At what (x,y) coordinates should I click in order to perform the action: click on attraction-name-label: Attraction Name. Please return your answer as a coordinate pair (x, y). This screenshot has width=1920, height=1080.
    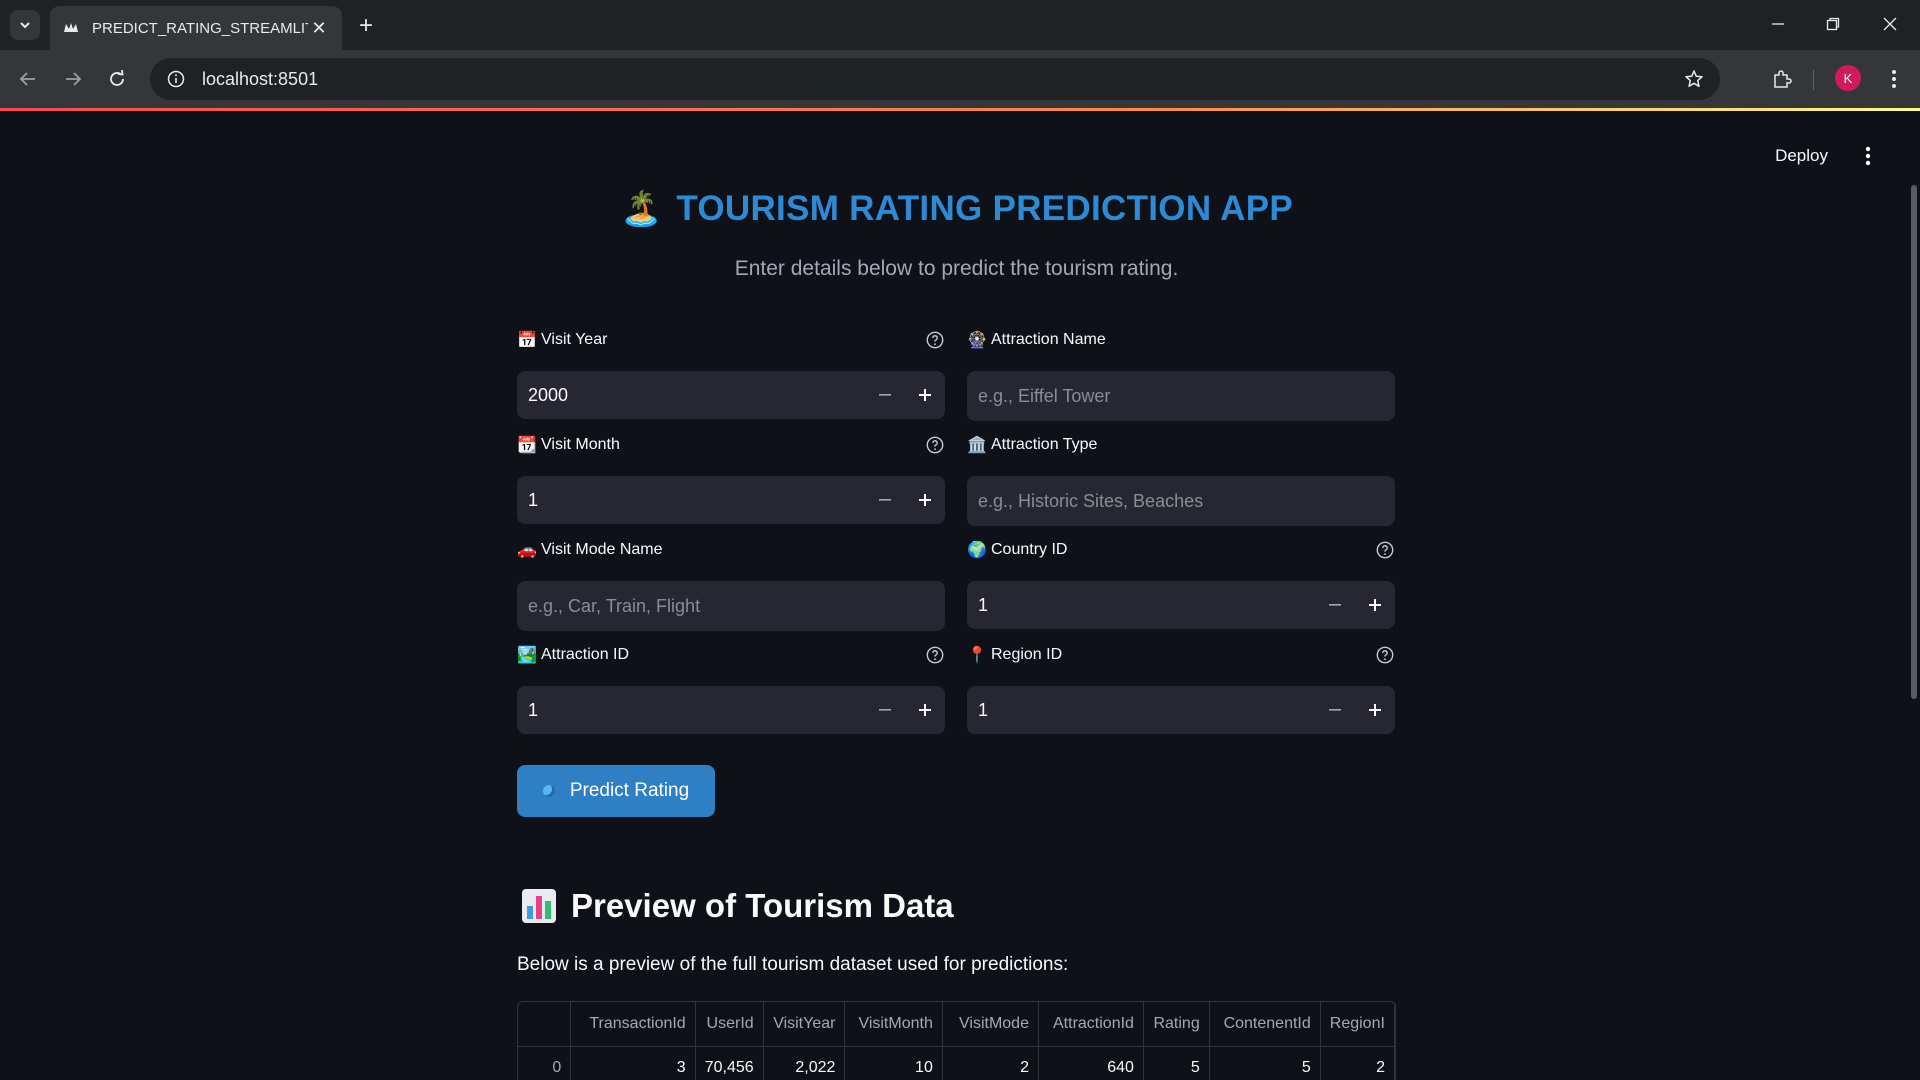
    Looking at the image, I should click on (1048, 339).